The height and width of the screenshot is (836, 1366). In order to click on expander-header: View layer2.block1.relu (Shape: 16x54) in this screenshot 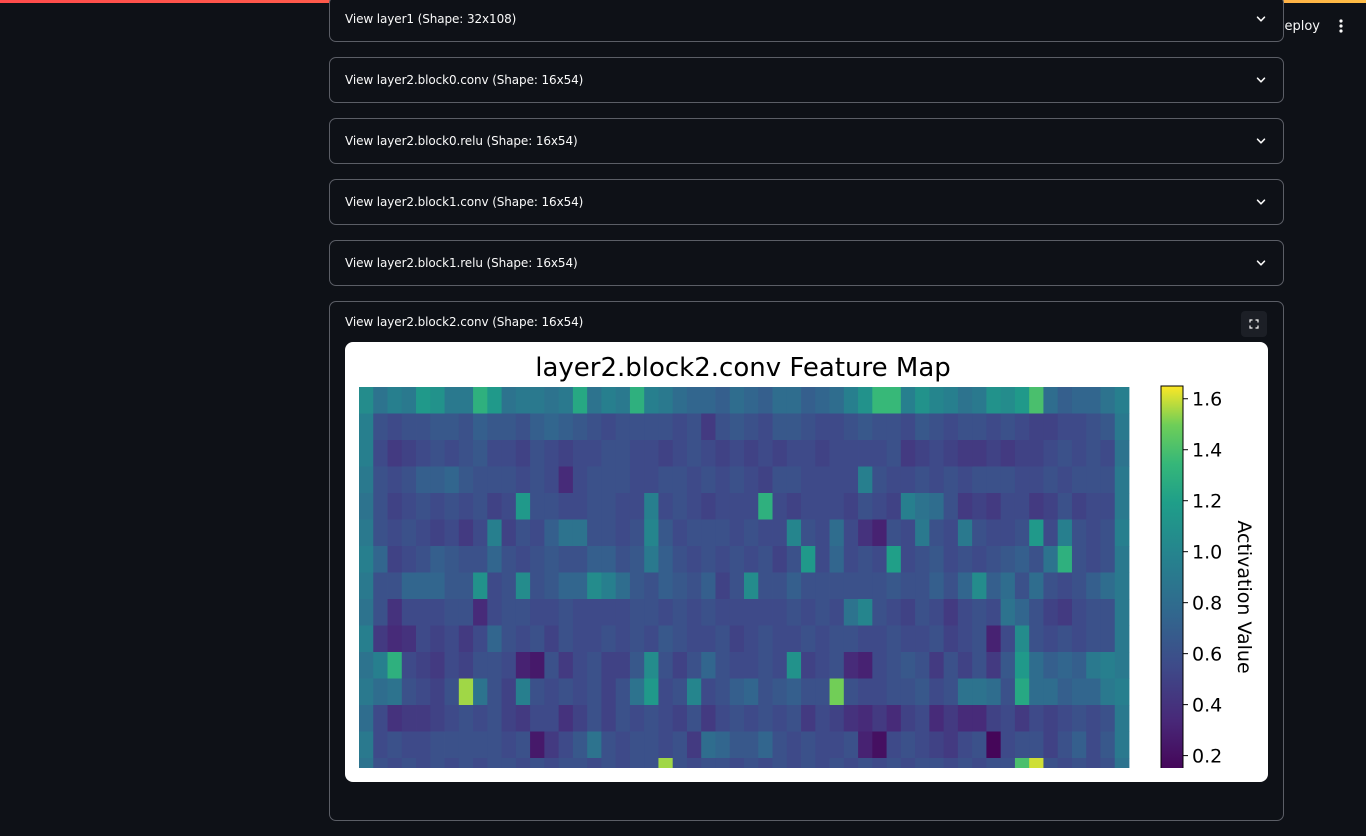, I will do `click(806, 263)`.